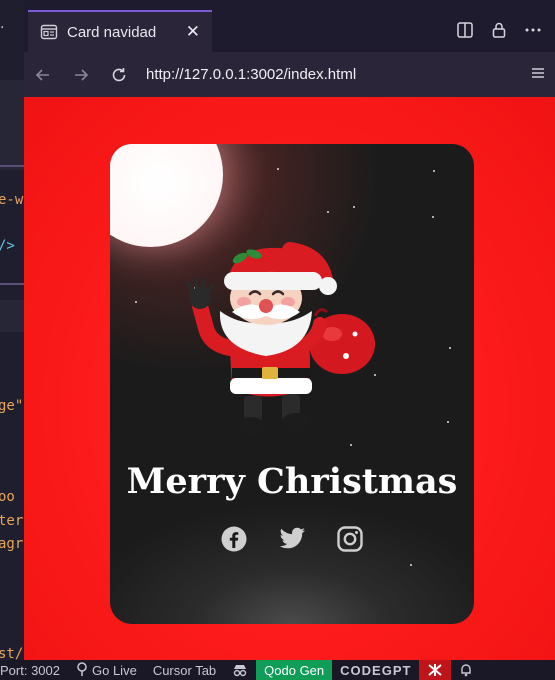  Describe the element at coordinates (119, 75) in the screenshot. I see `reload-icon` at that location.